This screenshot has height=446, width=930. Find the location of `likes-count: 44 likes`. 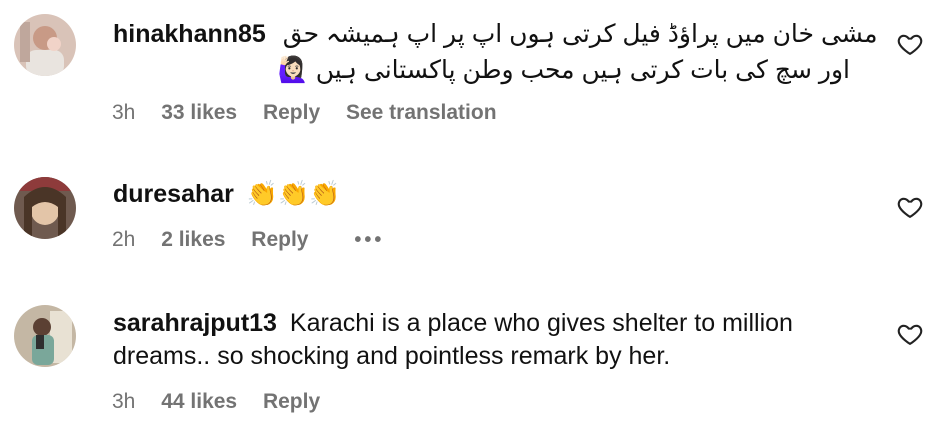

likes-count: 44 likes is located at coordinates (199, 402).